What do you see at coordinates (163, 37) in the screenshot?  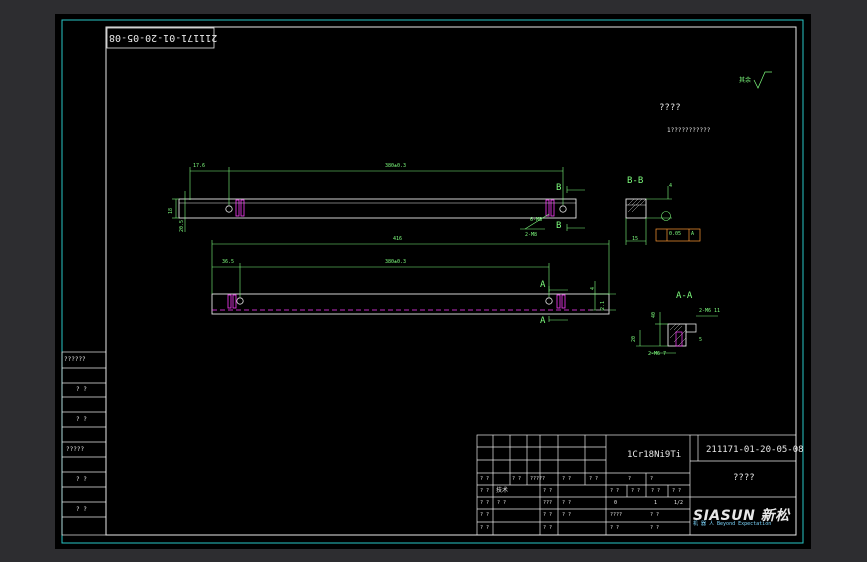 I see `flipped-drawing-number: 211171-01-20-05-08` at bounding box center [163, 37].